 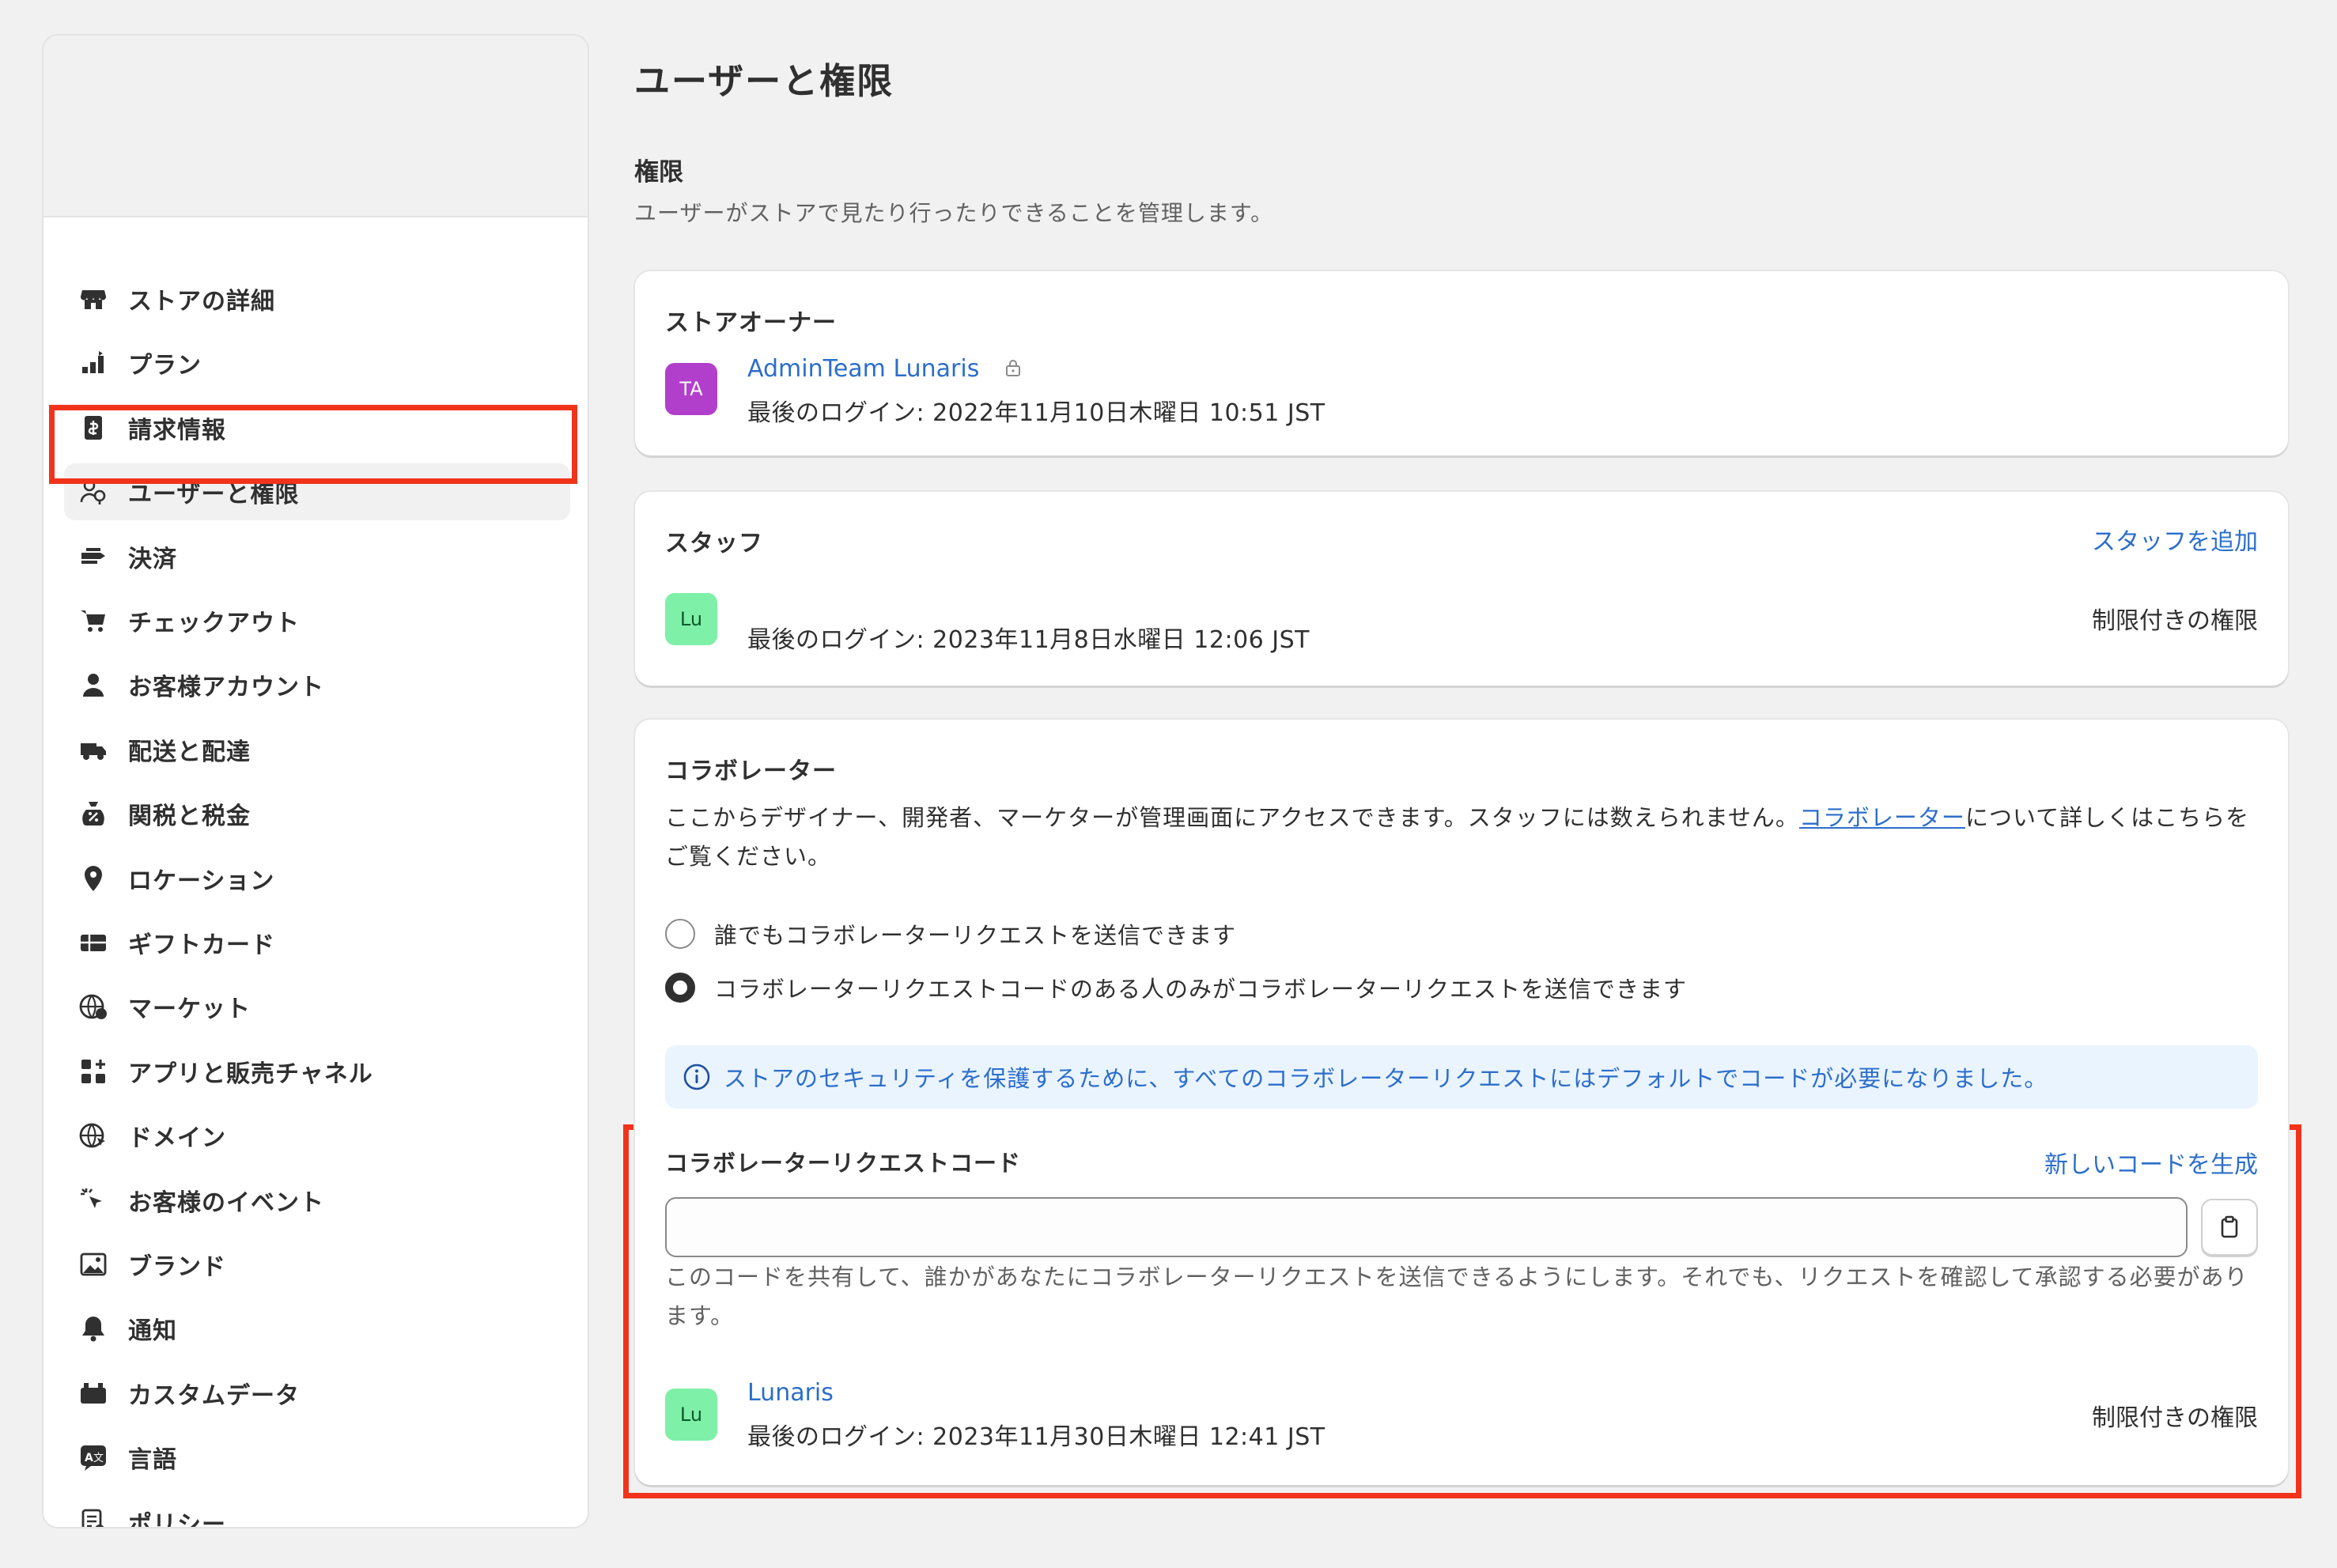 What do you see at coordinates (1426, 1227) in the screenshot?
I see `request-code-input` at bounding box center [1426, 1227].